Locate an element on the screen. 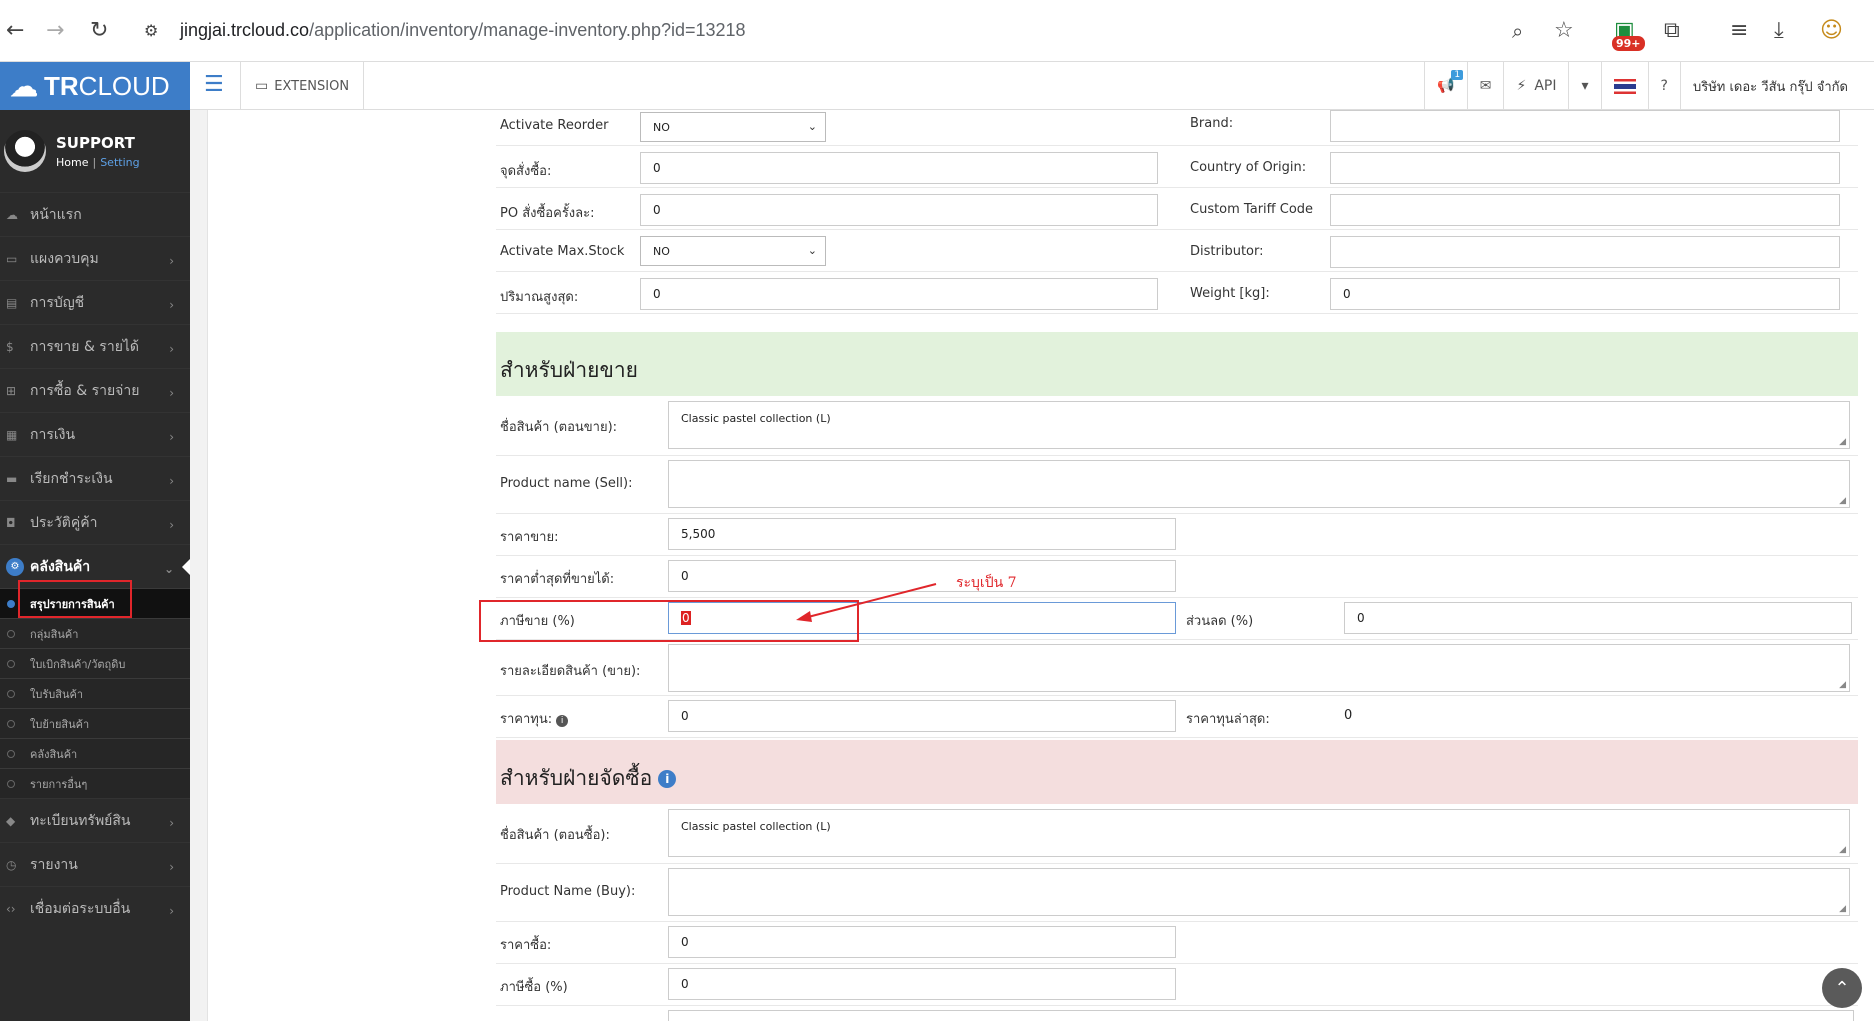 The width and height of the screenshot is (1874, 1021). sidebar-item-label: เชื่อมต่อระบบอื่น is located at coordinates (80, 908).